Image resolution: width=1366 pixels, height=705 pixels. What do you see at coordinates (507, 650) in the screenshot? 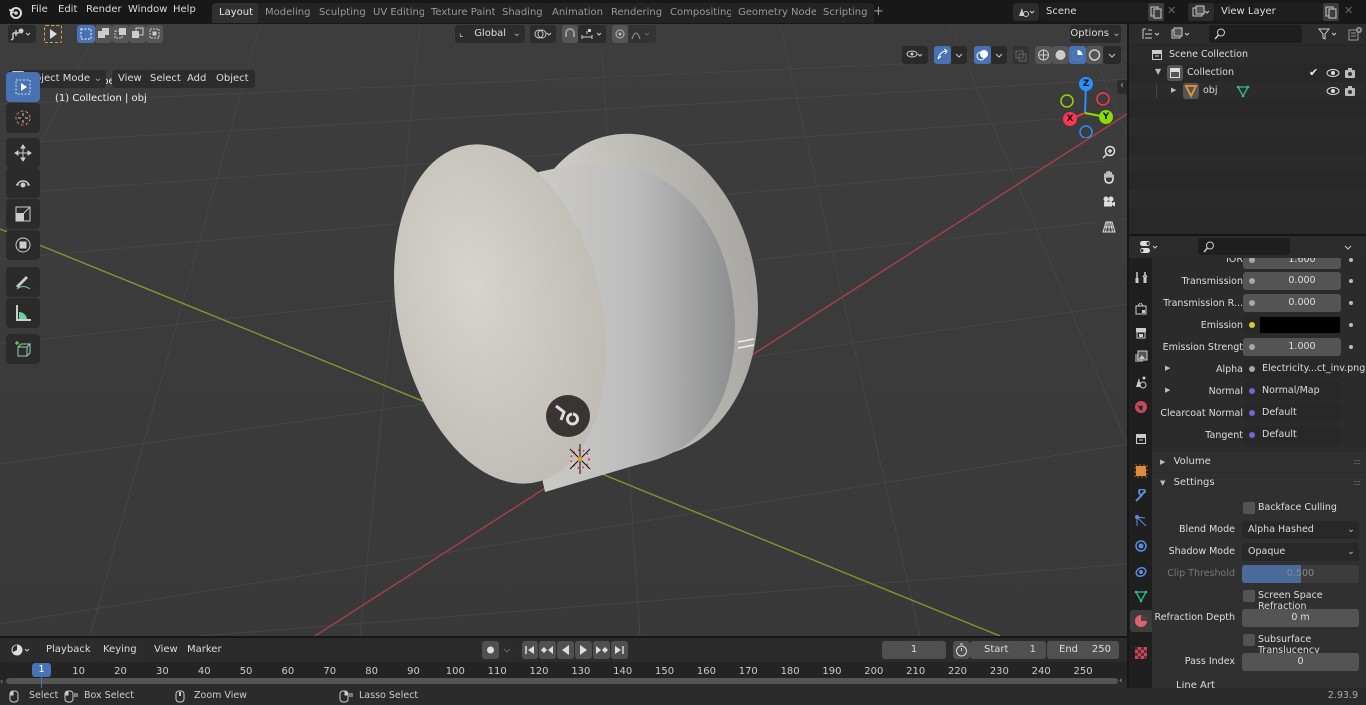
I see `auto-keying-dropdown` at bounding box center [507, 650].